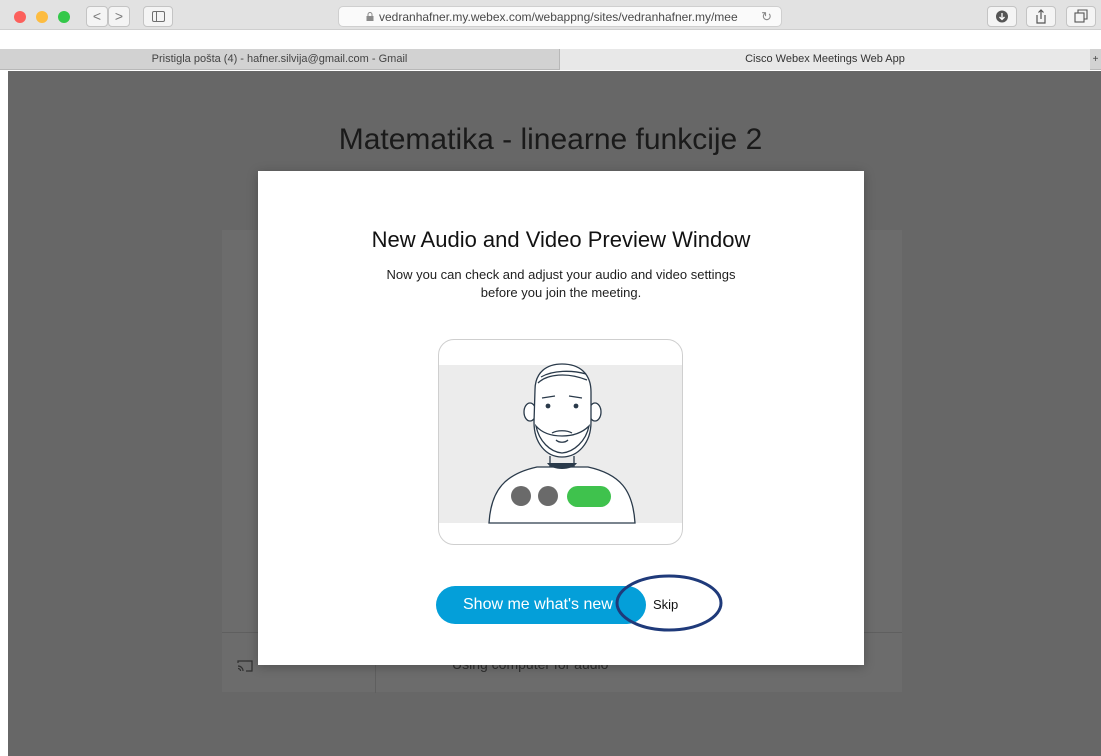 The height and width of the screenshot is (756, 1101). I want to click on reload-icon: ↻, so click(766, 17).